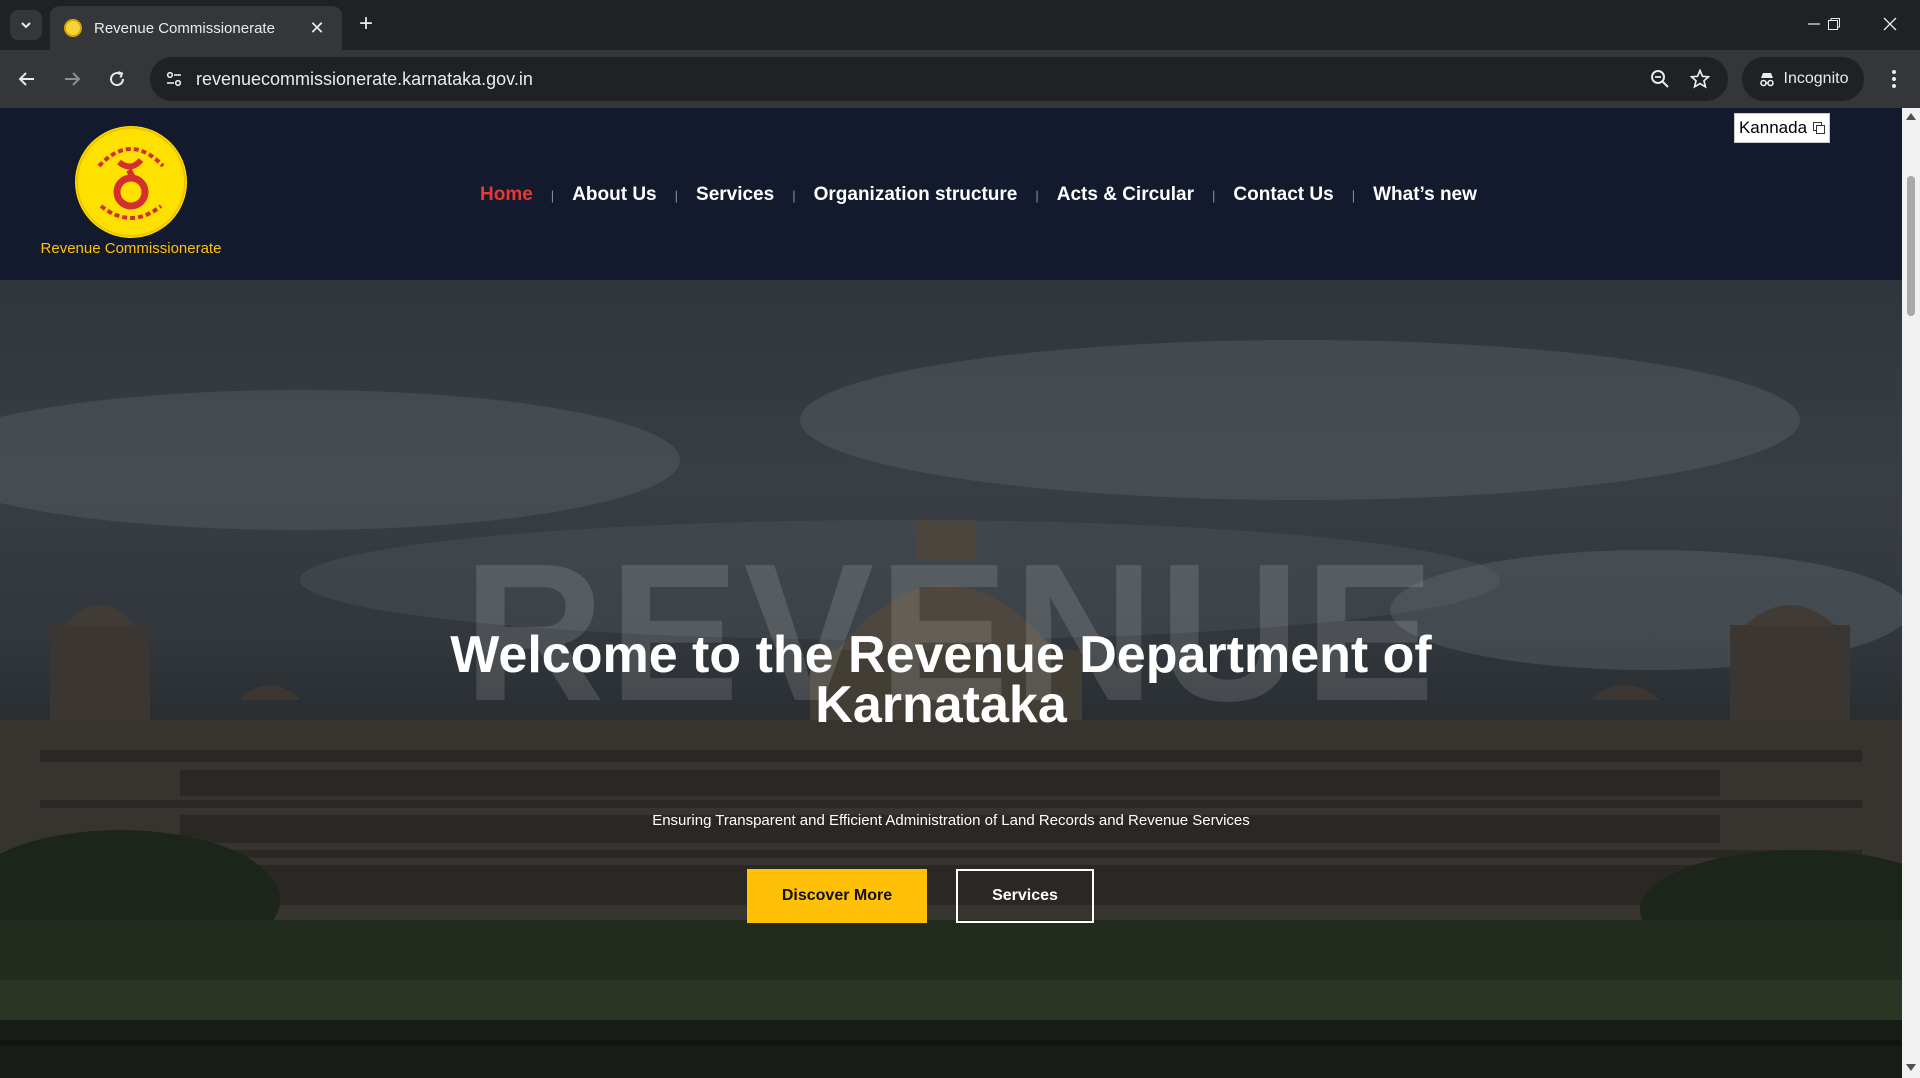  Describe the element at coordinates (131, 248) in the screenshot. I see `logo-text: Revenue Commissionerate` at that location.